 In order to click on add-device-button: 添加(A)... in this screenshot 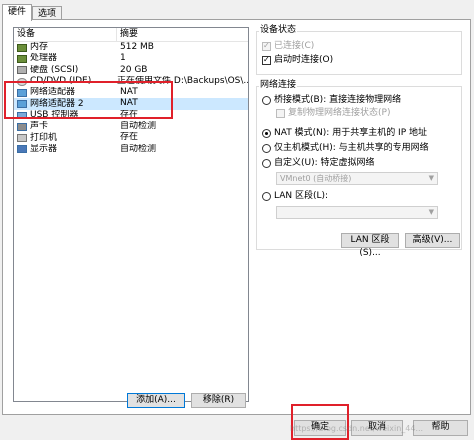, I will do `click(156, 400)`.